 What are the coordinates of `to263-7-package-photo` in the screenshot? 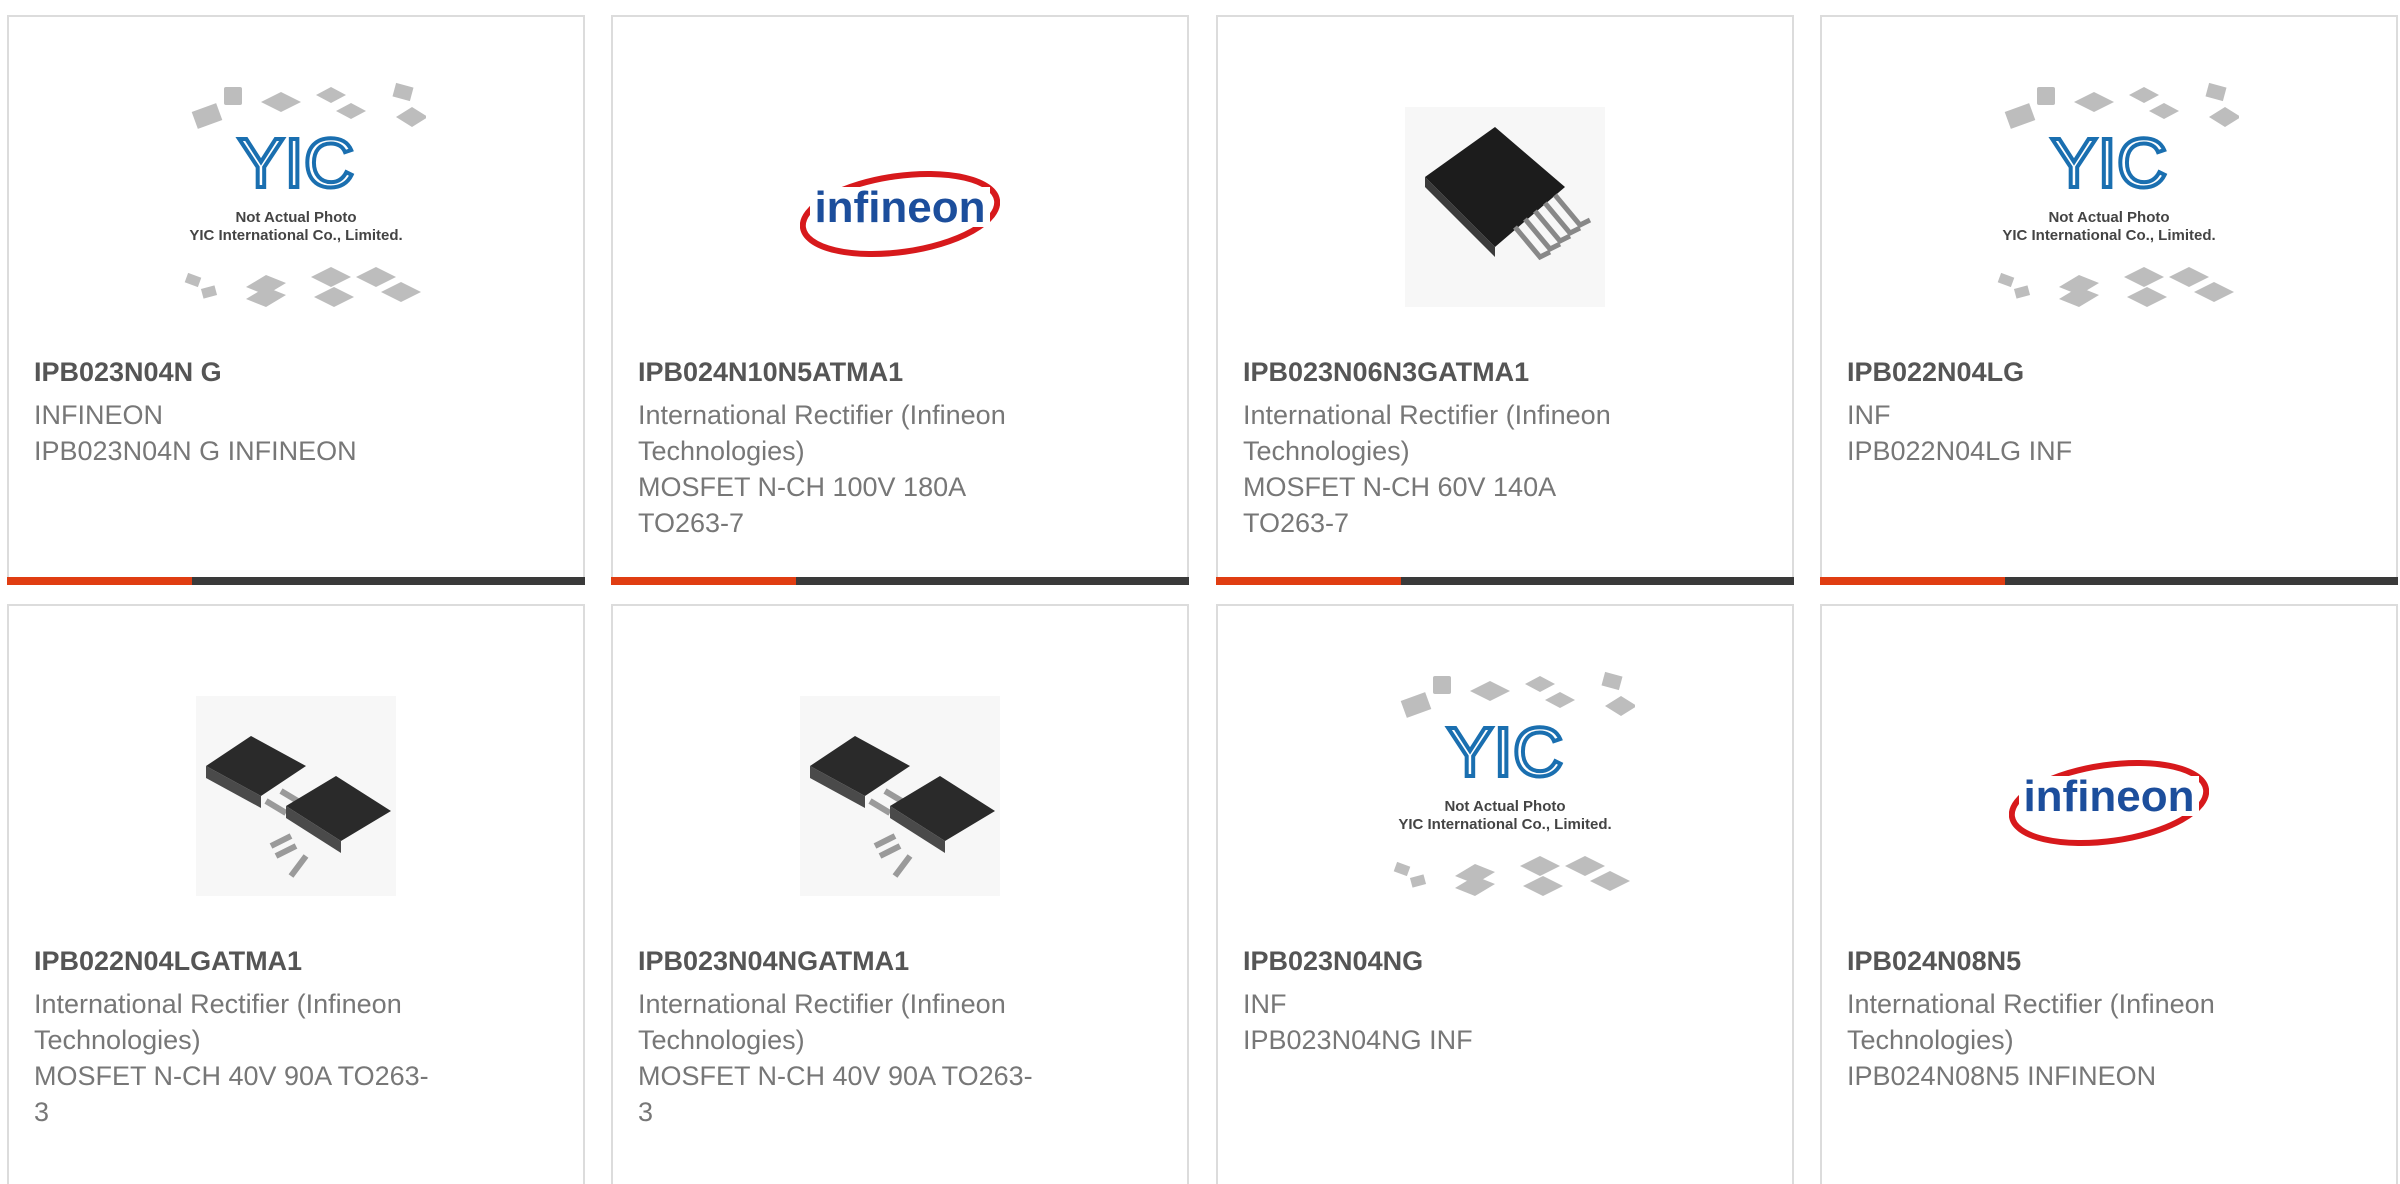 It's located at (1505, 207).